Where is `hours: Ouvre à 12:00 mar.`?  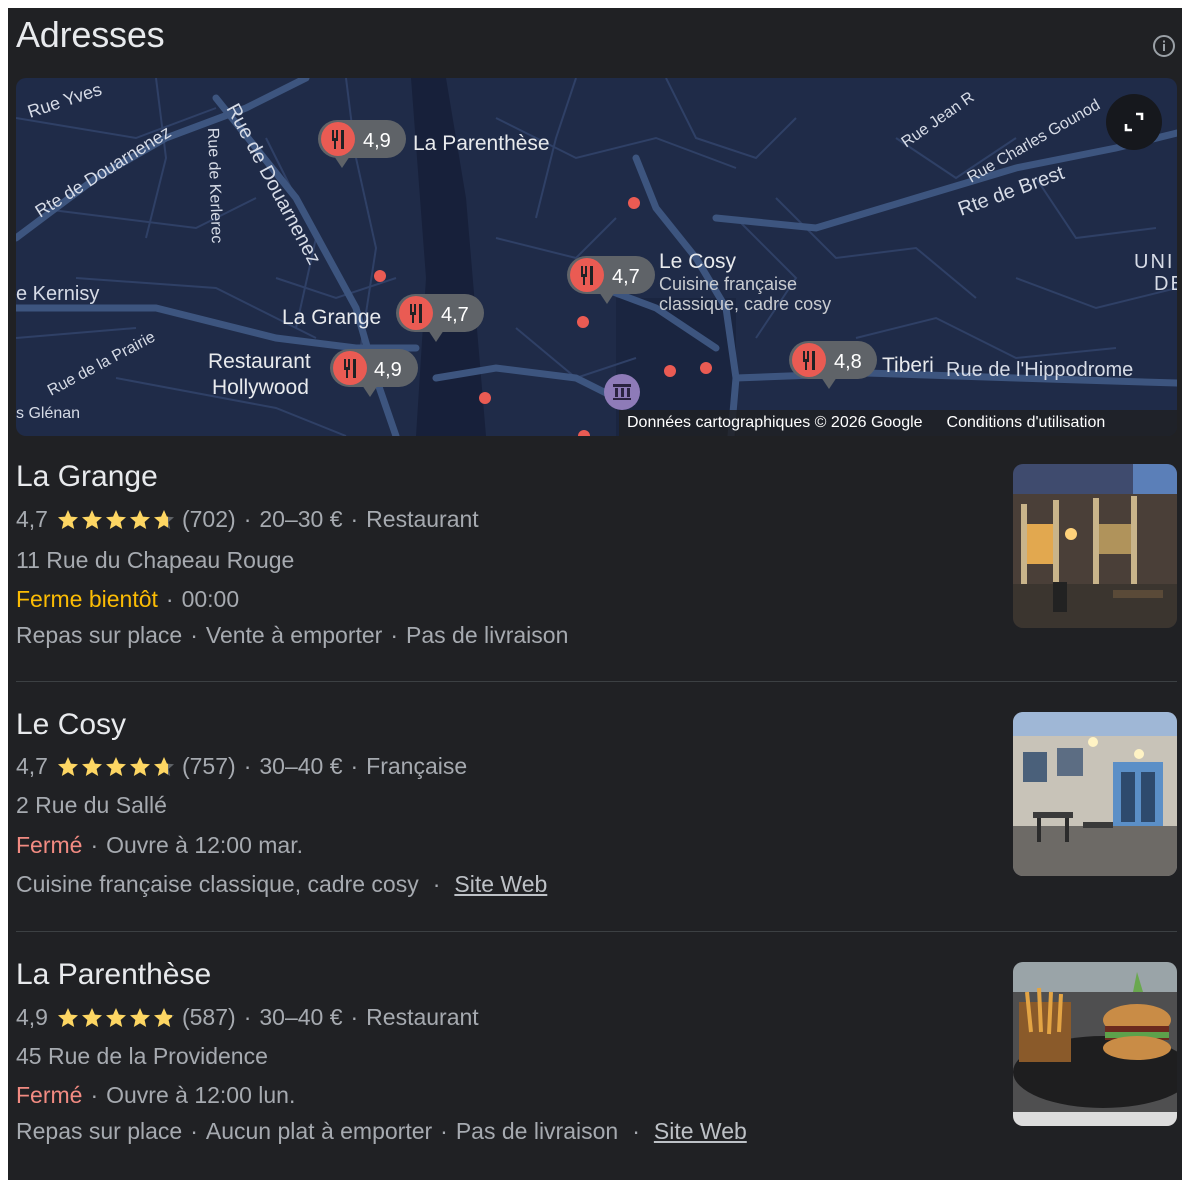 hours: Ouvre à 12:00 mar. is located at coordinates (205, 845).